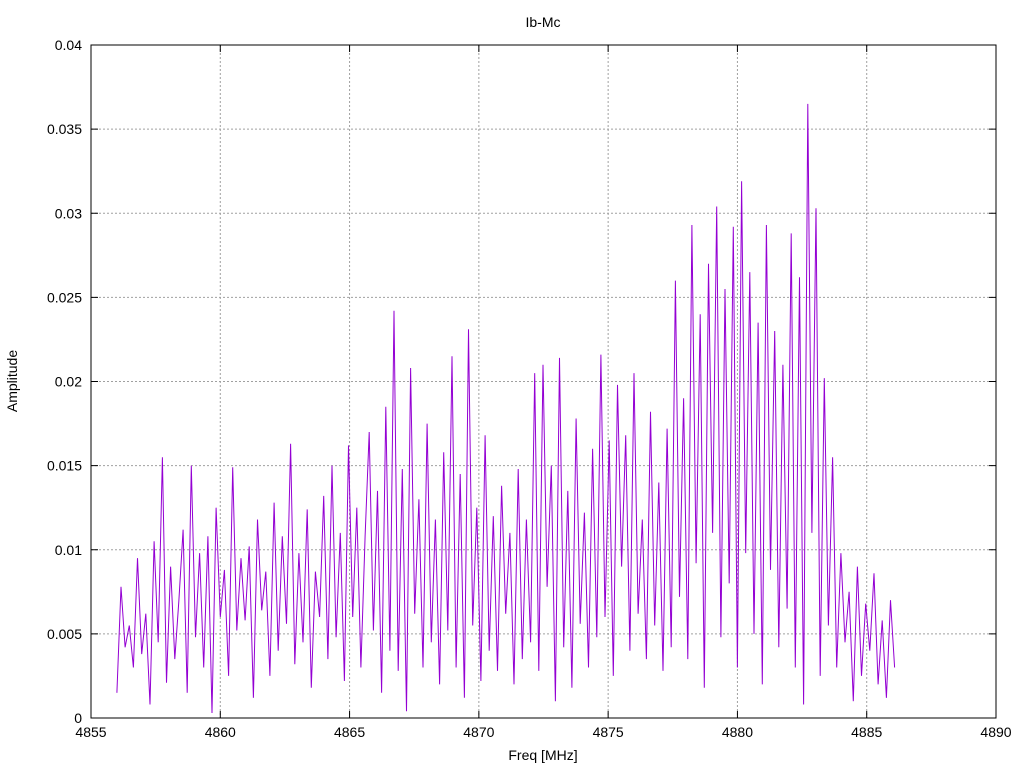 The image size is (1024, 768). What do you see at coordinates (349, 732) in the screenshot?
I see `x-tick-label: 4865` at bounding box center [349, 732].